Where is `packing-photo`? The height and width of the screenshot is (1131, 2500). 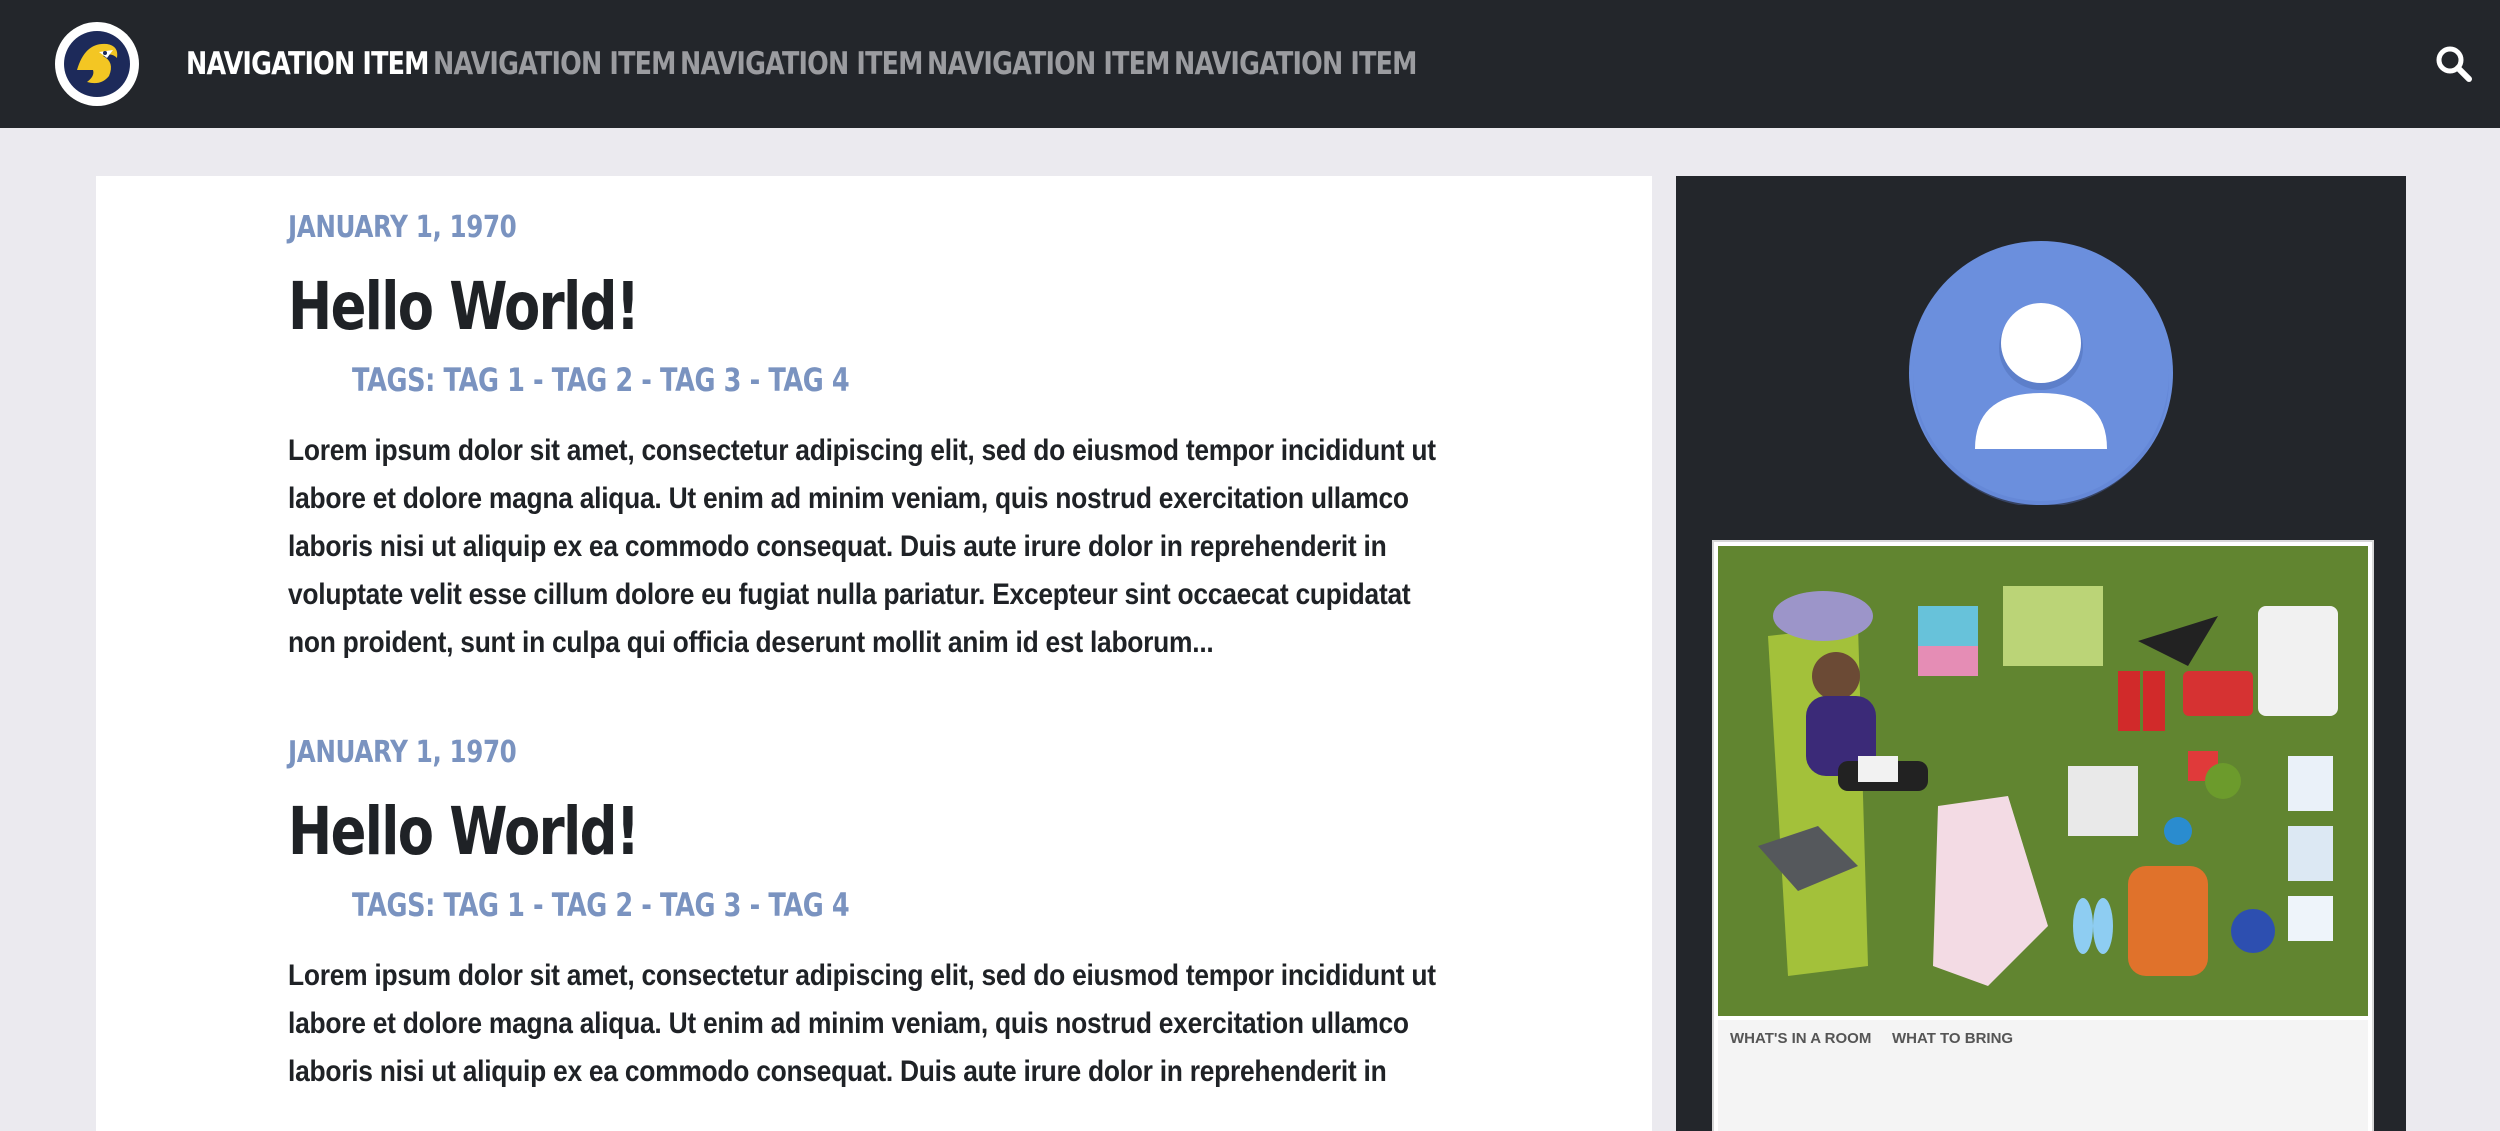
packing-photo is located at coordinates (2043, 781).